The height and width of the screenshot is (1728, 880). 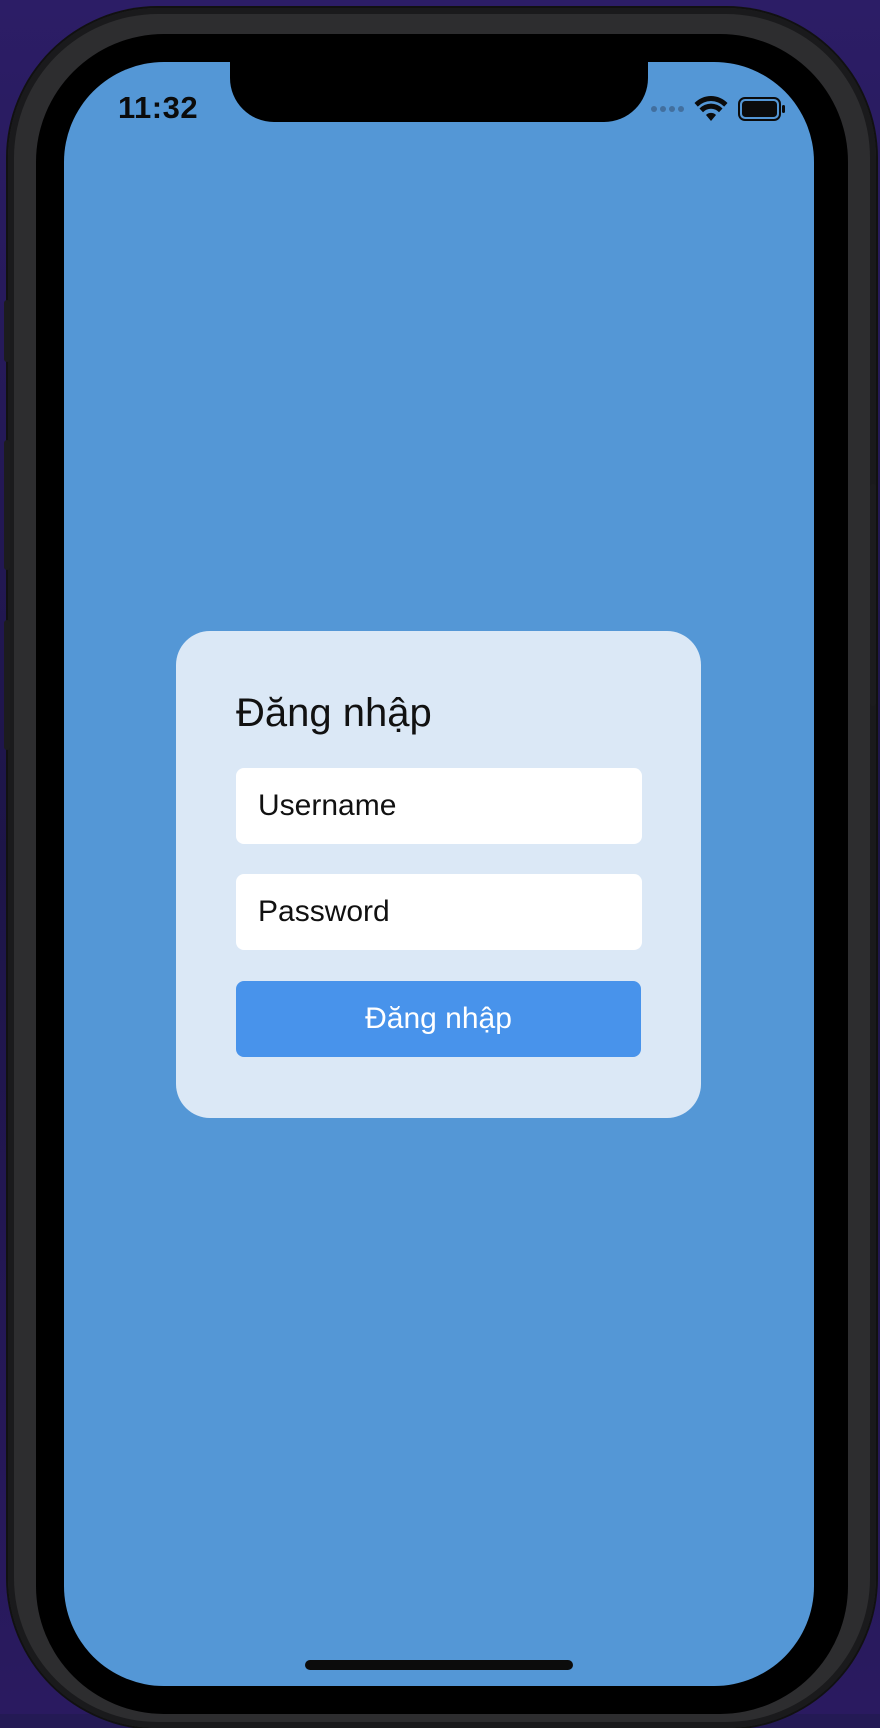 What do you see at coordinates (439, 1665) in the screenshot?
I see `home-indicator` at bounding box center [439, 1665].